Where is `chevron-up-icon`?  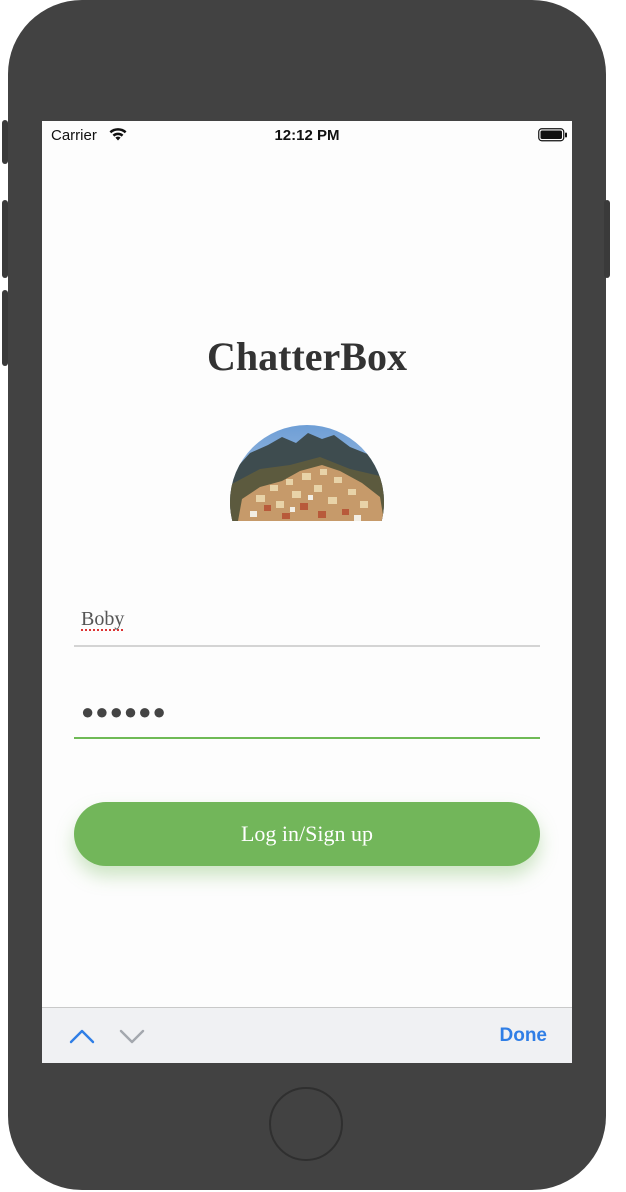
chevron-up-icon is located at coordinates (82, 1036).